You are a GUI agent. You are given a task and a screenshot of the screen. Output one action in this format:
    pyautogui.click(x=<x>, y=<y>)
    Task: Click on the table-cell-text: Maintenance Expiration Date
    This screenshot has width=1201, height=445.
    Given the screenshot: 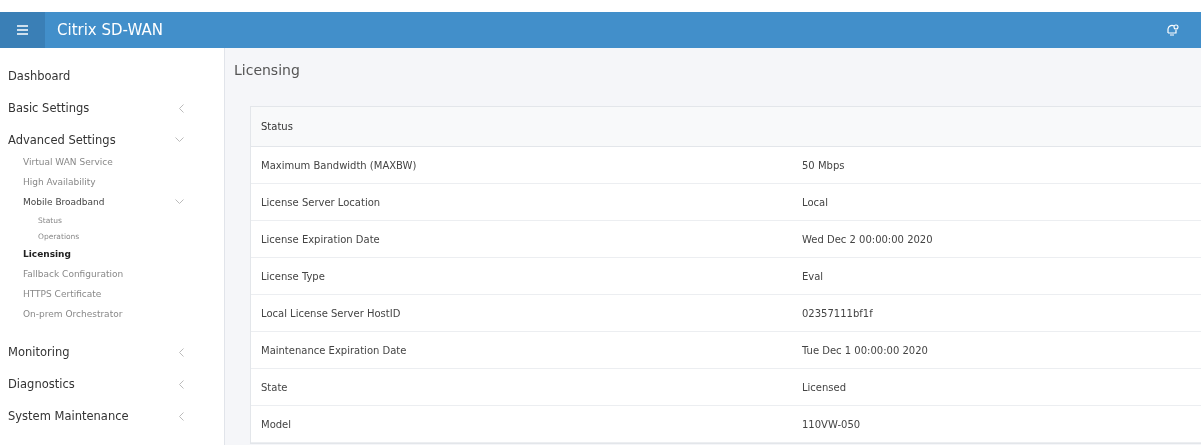 What is the action you would take?
    pyautogui.click(x=334, y=350)
    